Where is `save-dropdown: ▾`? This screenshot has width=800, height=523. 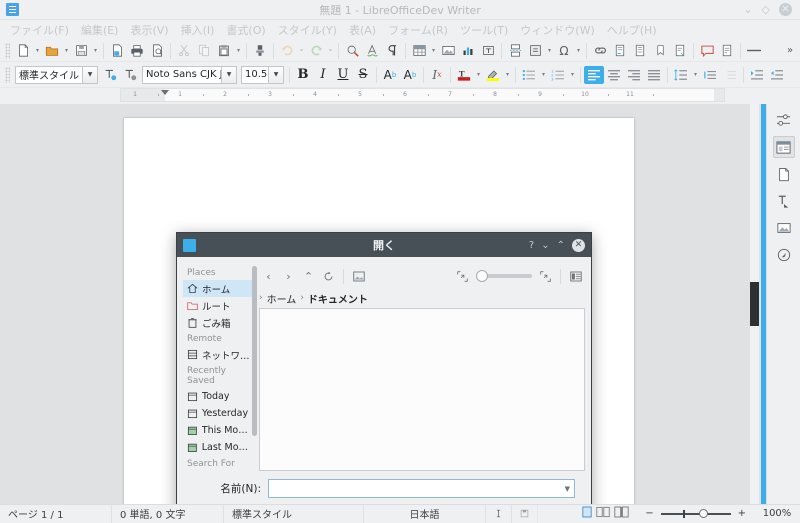 save-dropdown: ▾ is located at coordinates (95, 50).